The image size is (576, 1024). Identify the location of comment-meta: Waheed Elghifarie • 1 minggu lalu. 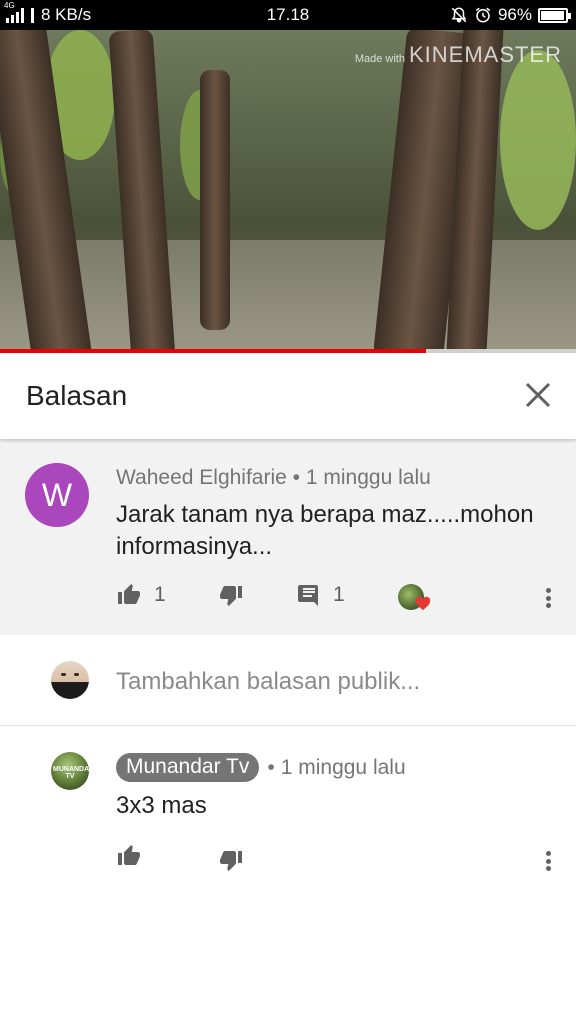
(273, 478).